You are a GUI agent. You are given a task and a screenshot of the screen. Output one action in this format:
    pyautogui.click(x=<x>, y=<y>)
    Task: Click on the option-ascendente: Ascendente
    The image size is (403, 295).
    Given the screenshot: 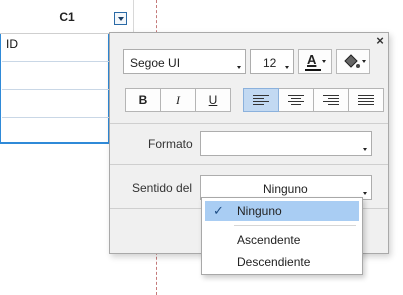 What is the action you would take?
    pyautogui.click(x=282, y=240)
    